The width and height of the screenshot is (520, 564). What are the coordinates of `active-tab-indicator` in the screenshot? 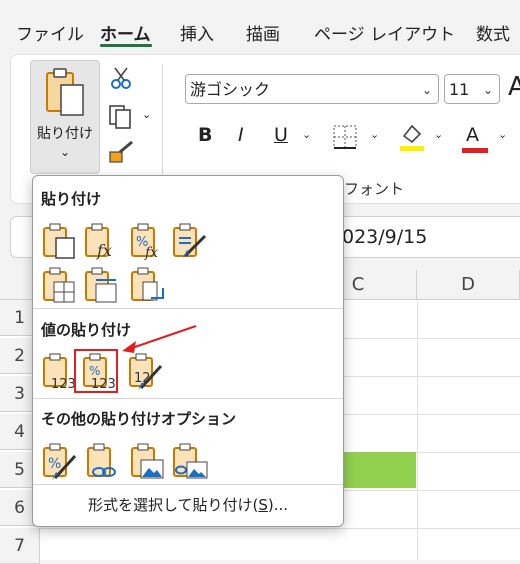 It's located at (126, 45).